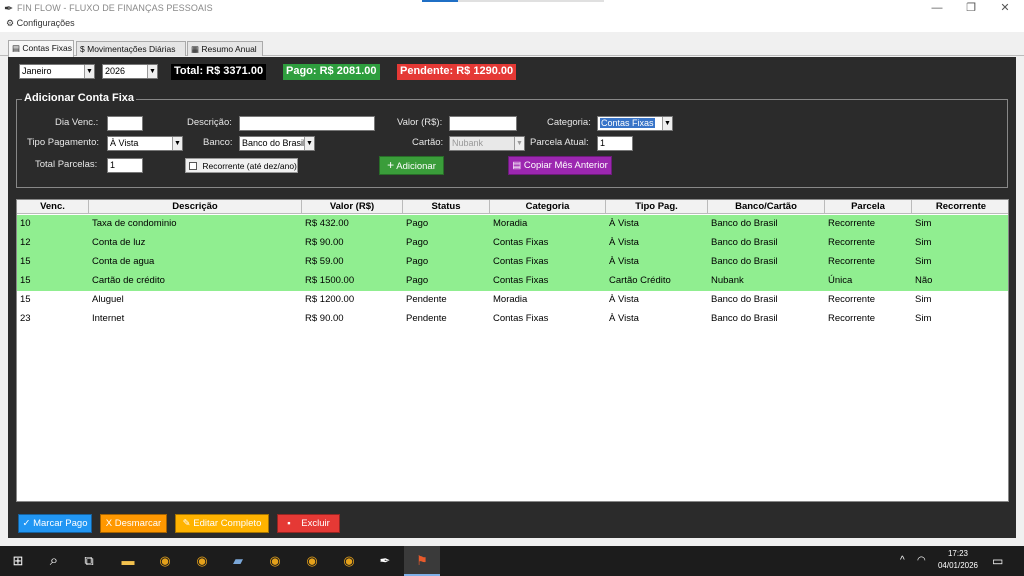 The width and height of the screenshot is (1024, 576). What do you see at coordinates (1005, 8) in the screenshot?
I see `close-button: ✕` at bounding box center [1005, 8].